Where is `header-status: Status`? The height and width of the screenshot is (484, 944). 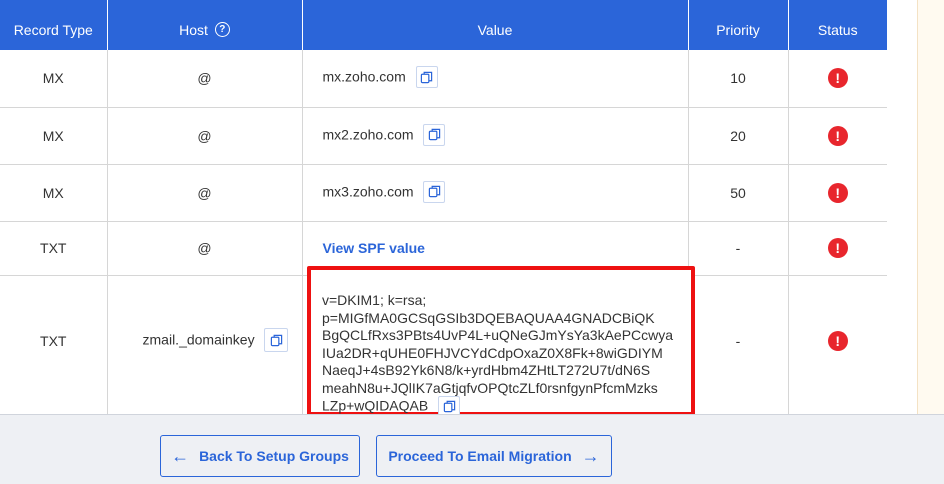
header-status: Status is located at coordinates (837, 25).